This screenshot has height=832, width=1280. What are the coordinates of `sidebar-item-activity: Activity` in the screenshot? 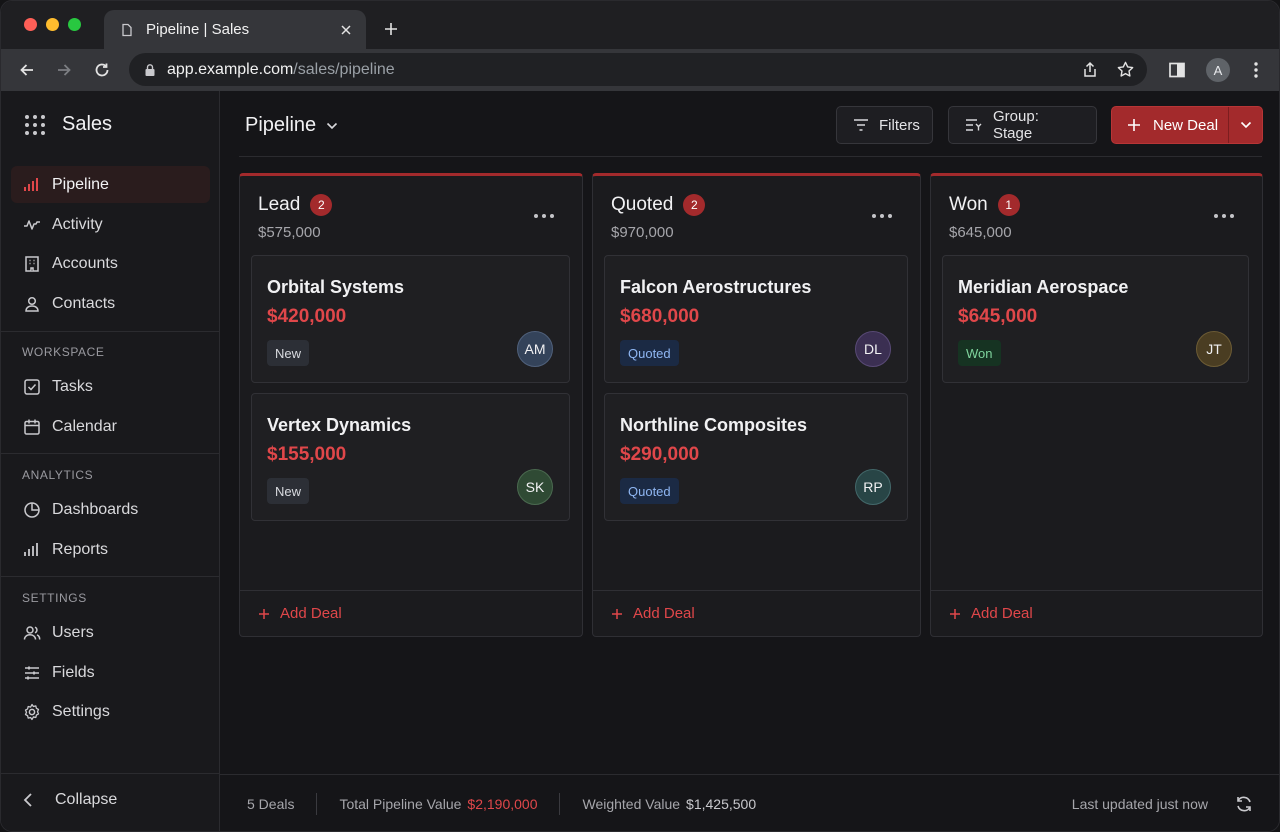 It's located at (110, 224).